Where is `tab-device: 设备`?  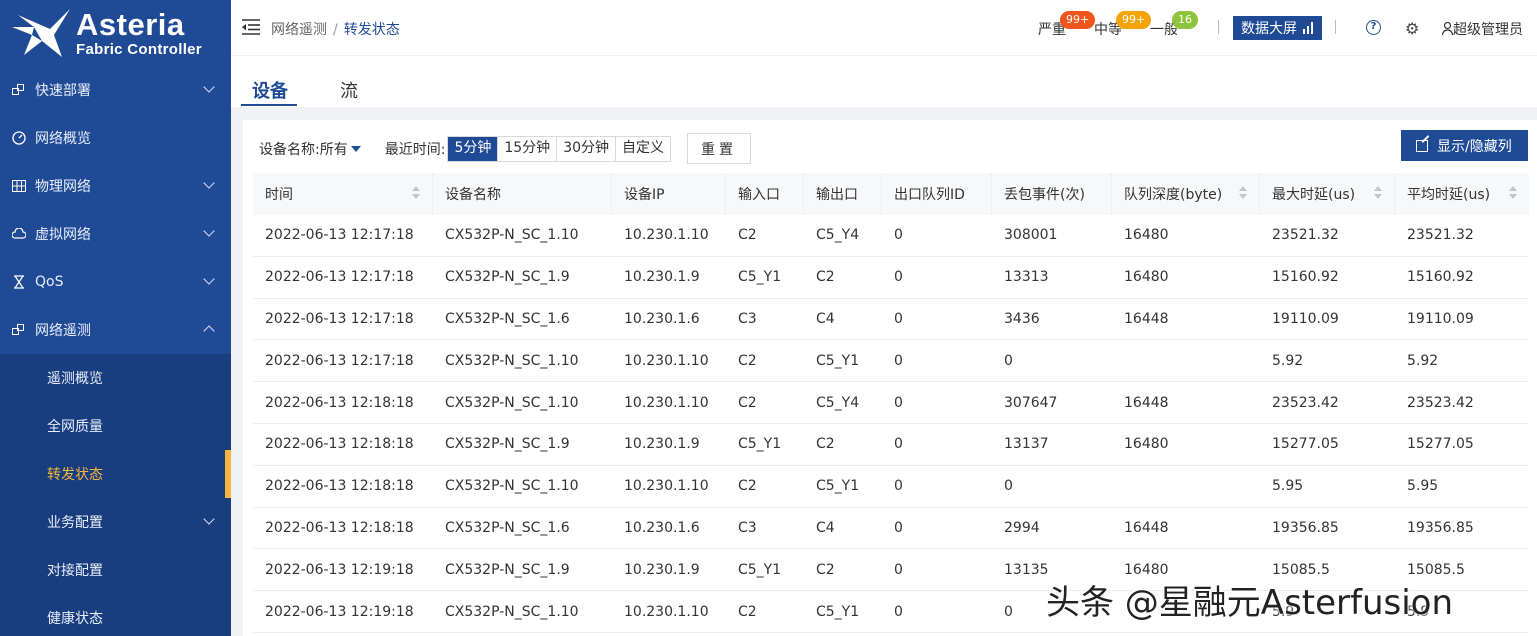
tab-device: 设备 is located at coordinates (270, 90).